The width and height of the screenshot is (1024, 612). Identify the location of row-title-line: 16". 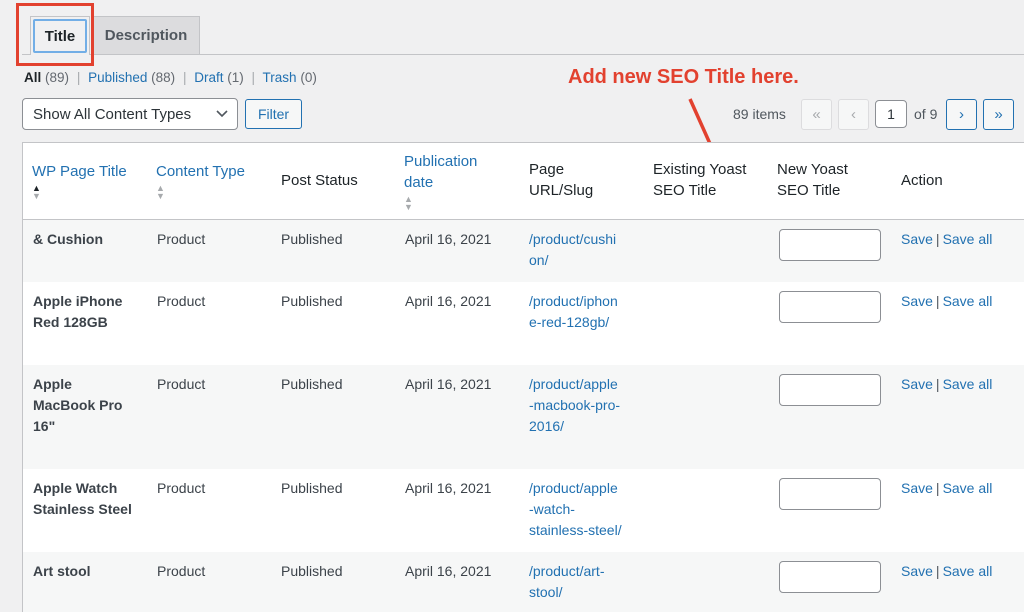
(44, 426).